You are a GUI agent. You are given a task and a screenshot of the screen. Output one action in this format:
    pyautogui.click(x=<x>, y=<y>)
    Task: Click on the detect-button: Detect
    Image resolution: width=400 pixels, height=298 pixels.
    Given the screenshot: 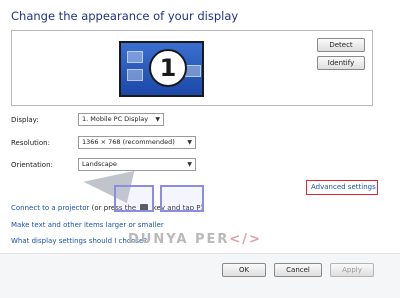 What is the action you would take?
    pyautogui.click(x=341, y=45)
    